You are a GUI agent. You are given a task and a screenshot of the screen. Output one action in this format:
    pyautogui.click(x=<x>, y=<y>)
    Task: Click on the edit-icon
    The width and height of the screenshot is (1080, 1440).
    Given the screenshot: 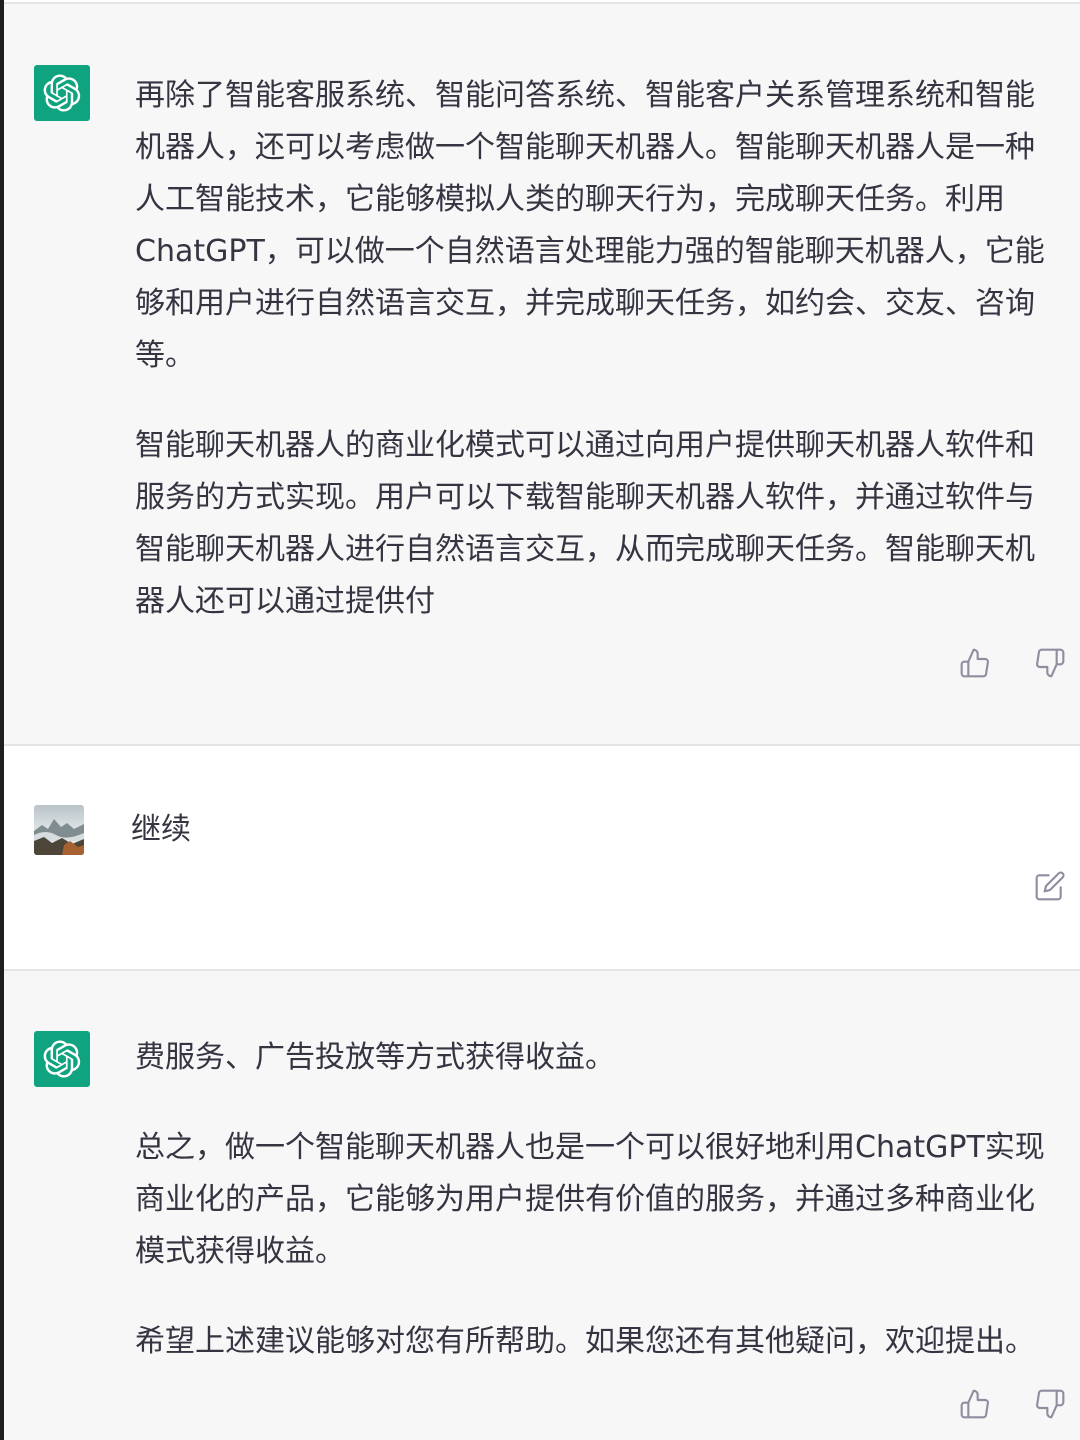 What is the action you would take?
    pyautogui.click(x=1050, y=886)
    